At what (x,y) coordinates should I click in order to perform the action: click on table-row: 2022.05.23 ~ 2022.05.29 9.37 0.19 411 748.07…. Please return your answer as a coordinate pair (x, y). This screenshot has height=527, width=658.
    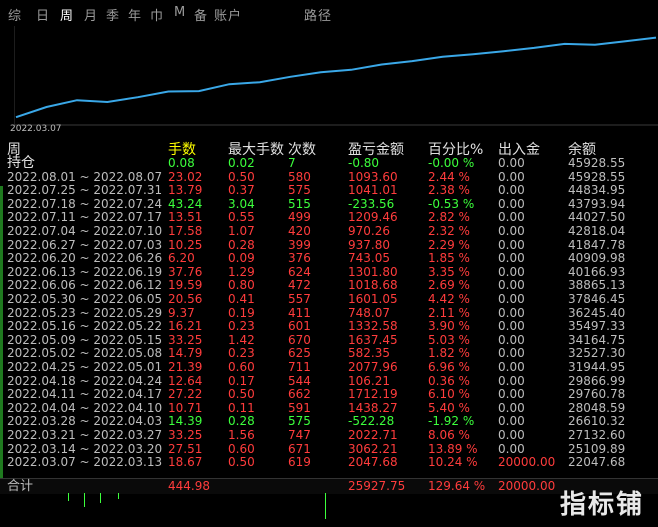
    Looking at the image, I should click on (329, 313).